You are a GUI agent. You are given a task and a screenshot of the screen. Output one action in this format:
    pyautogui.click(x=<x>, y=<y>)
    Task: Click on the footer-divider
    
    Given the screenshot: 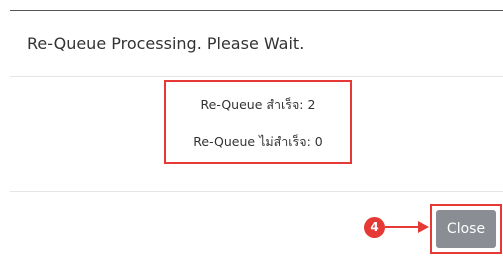 What is the action you would take?
    pyautogui.click(x=256, y=191)
    